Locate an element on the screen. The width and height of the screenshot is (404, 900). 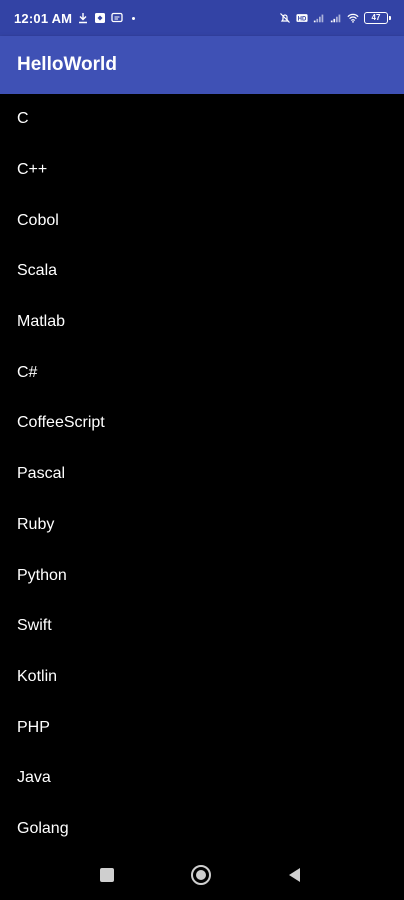
notification-app-icon is located at coordinates (100, 18).